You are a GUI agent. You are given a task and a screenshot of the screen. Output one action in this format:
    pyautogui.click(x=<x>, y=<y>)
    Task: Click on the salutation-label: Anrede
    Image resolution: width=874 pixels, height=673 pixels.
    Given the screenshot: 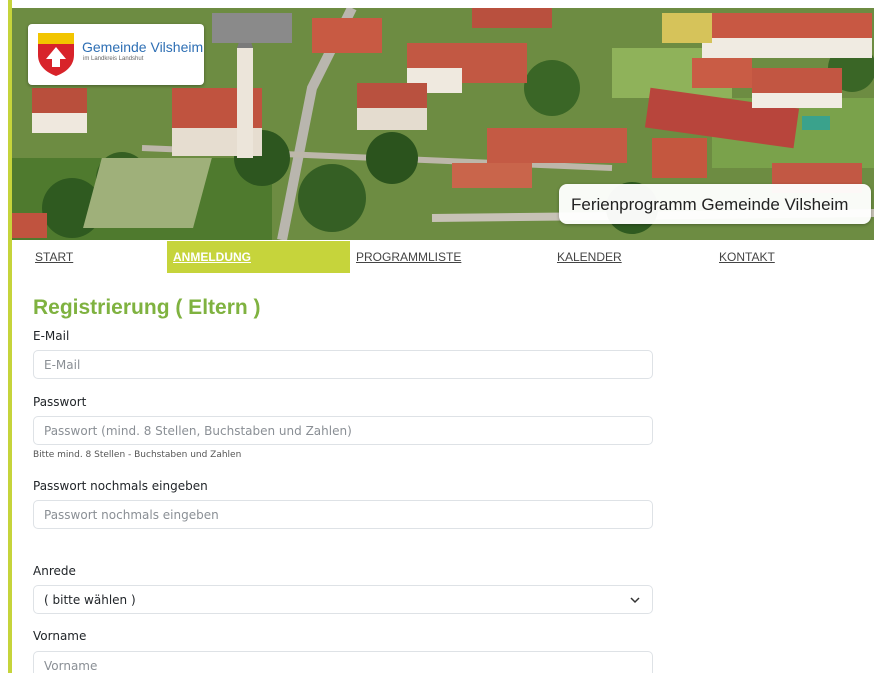 What is the action you would take?
    pyautogui.click(x=54, y=571)
    